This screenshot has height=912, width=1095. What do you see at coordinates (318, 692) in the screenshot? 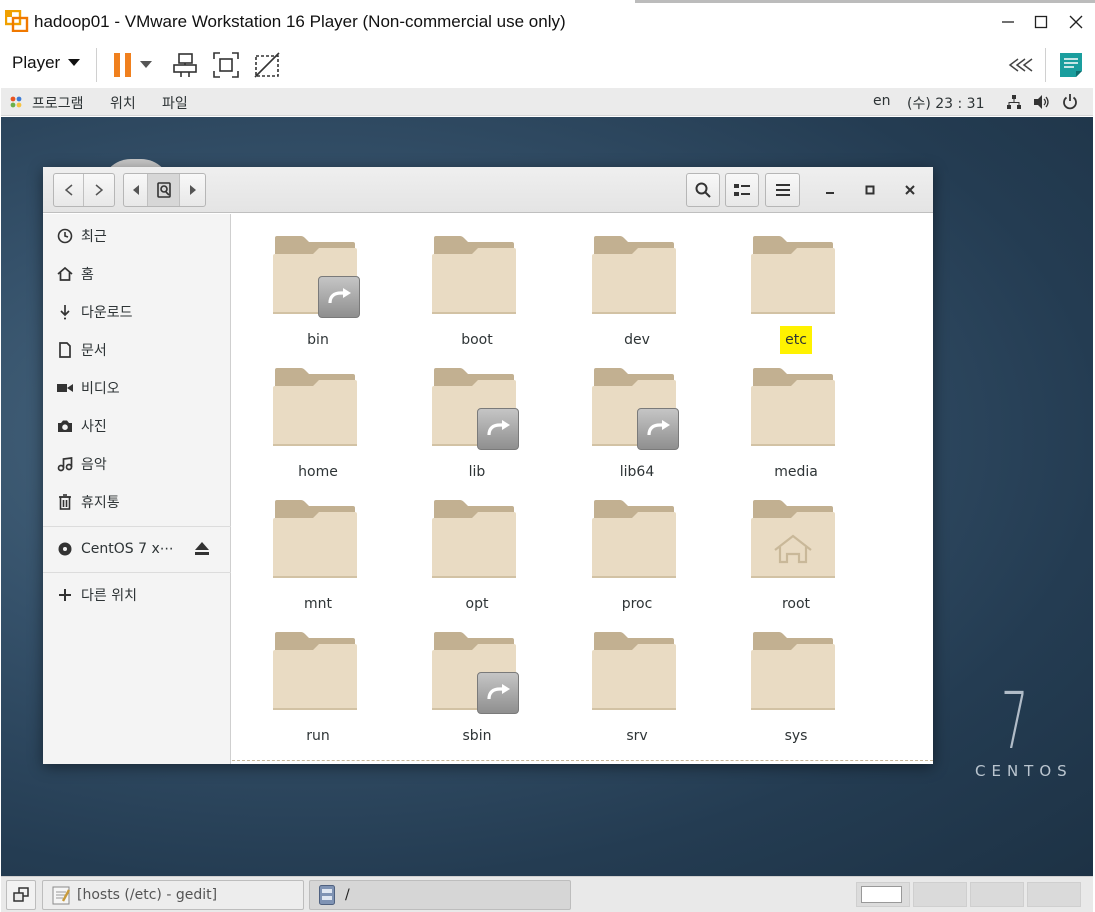
I see `folder-run: run` at bounding box center [318, 692].